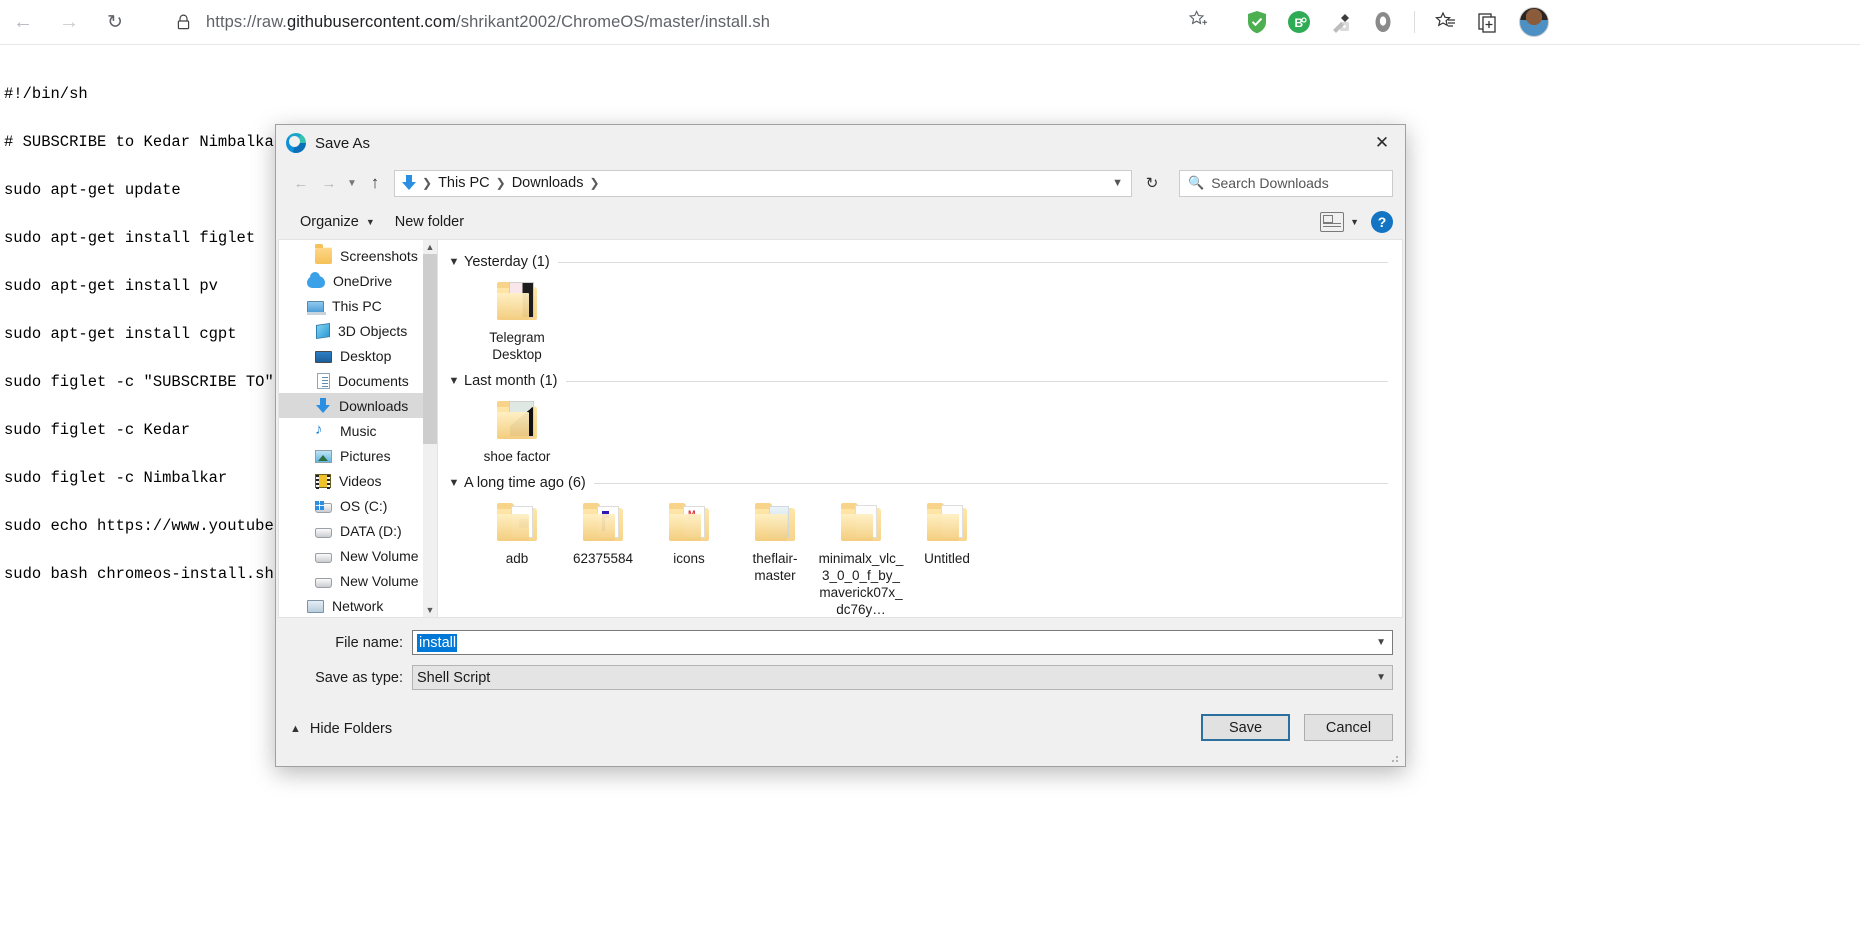 Image resolution: width=1860 pixels, height=937 pixels. Describe the element at coordinates (430, 349) in the screenshot. I see `scrollbar-thumb` at that location.